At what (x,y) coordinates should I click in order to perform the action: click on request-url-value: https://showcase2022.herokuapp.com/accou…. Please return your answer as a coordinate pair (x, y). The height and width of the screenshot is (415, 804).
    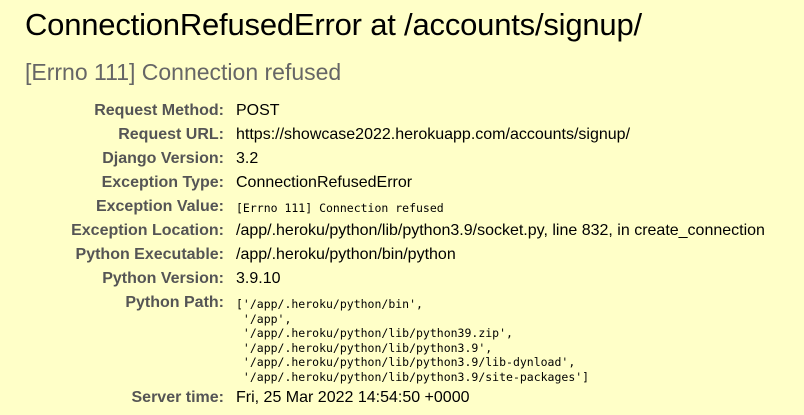
    Looking at the image, I should click on (433, 134).